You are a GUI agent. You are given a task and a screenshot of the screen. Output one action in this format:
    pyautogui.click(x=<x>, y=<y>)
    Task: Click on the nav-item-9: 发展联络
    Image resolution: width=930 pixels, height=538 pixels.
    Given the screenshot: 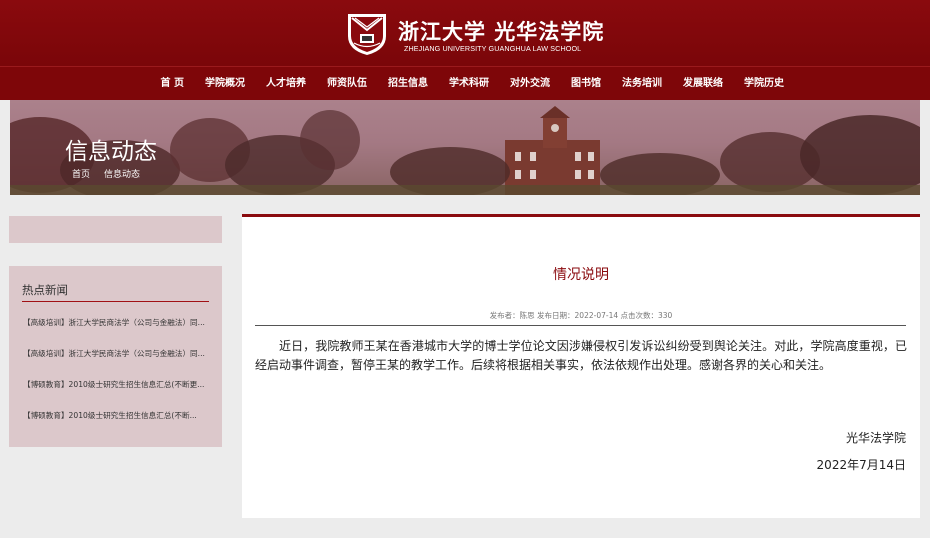 What is the action you would take?
    pyautogui.click(x=702, y=84)
    